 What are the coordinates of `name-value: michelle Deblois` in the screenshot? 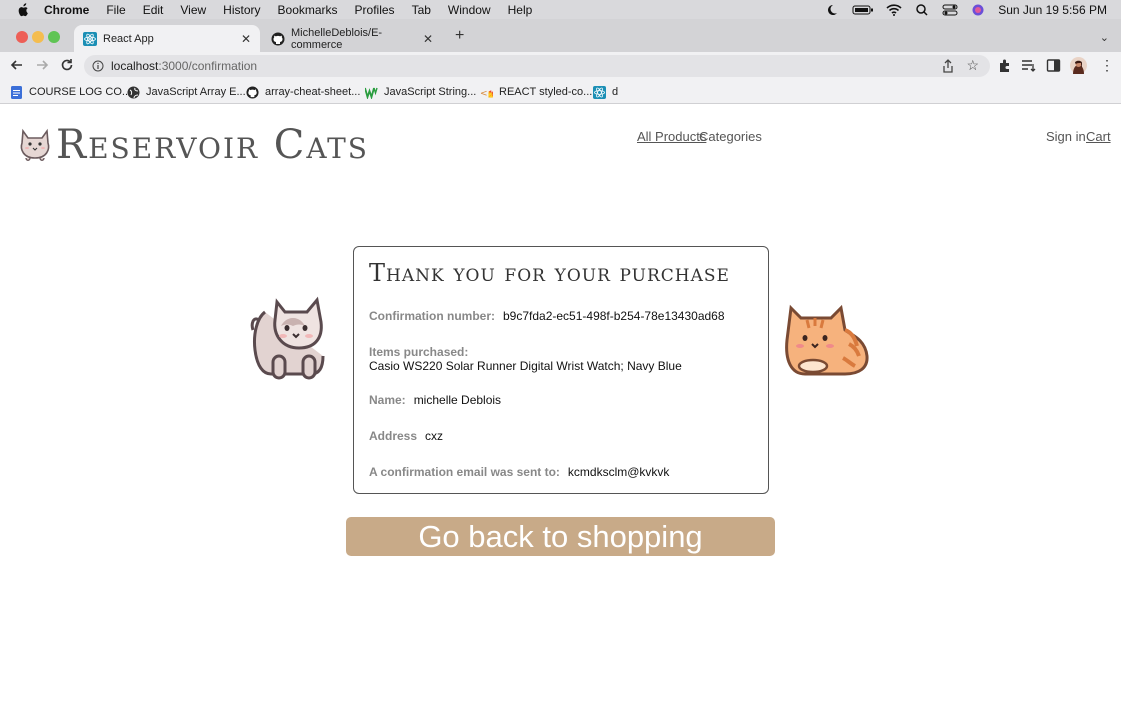 It's located at (457, 400).